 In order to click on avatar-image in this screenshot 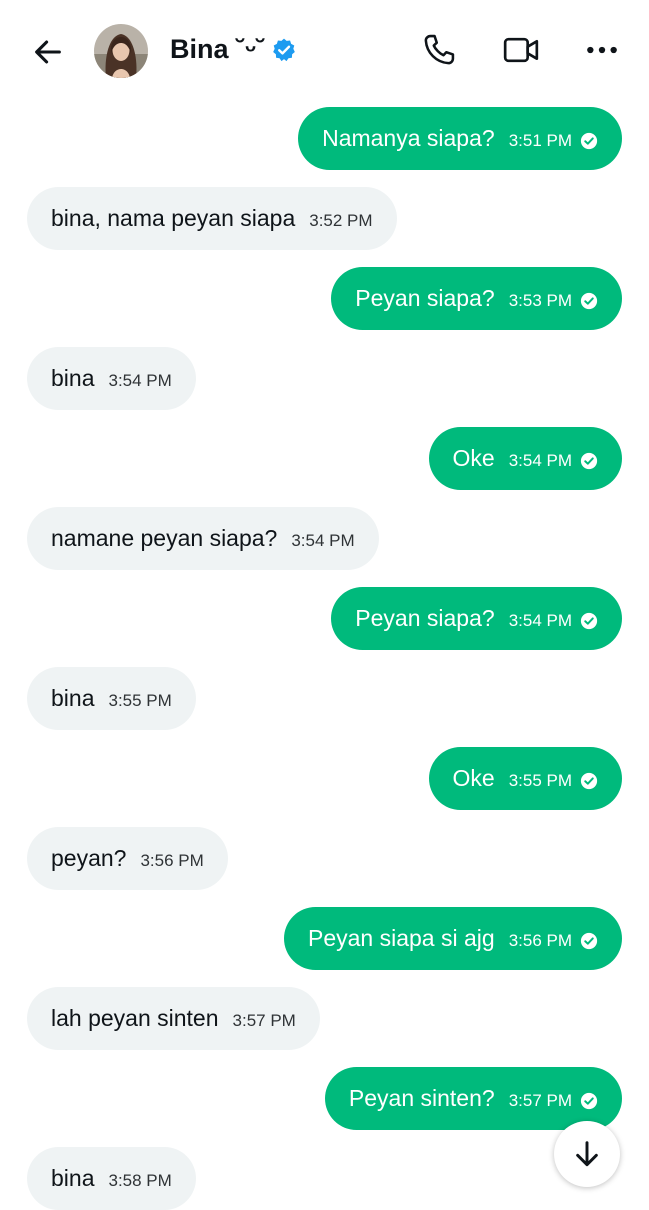, I will do `click(121, 51)`.